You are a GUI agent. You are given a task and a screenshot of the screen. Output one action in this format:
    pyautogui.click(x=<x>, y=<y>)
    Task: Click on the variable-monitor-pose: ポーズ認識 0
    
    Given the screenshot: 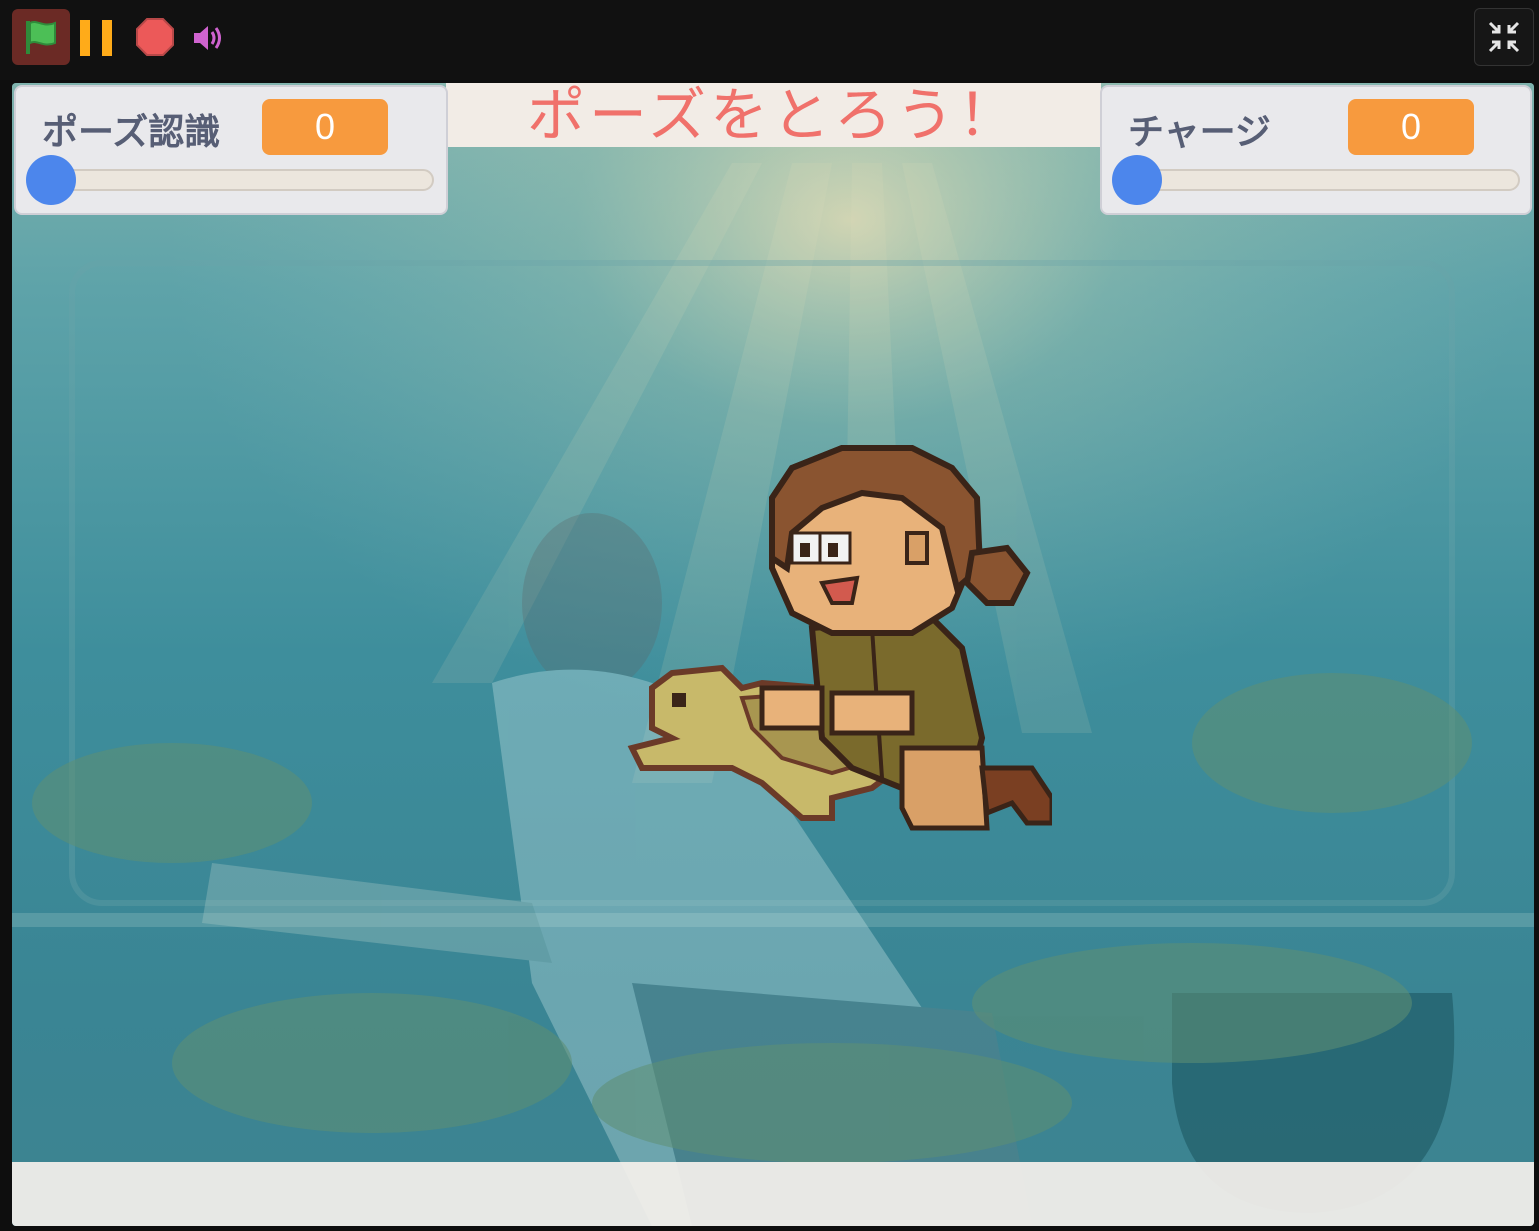 What is the action you would take?
    pyautogui.click(x=231, y=150)
    